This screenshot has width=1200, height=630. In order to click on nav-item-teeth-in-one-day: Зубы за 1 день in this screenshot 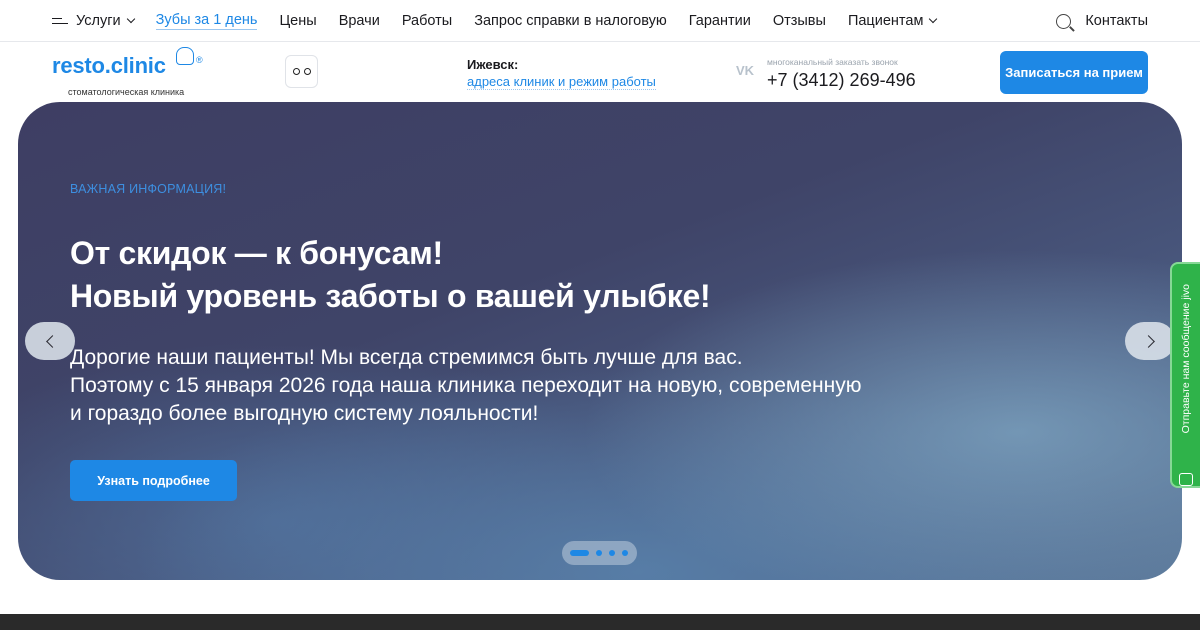, I will do `click(206, 20)`.